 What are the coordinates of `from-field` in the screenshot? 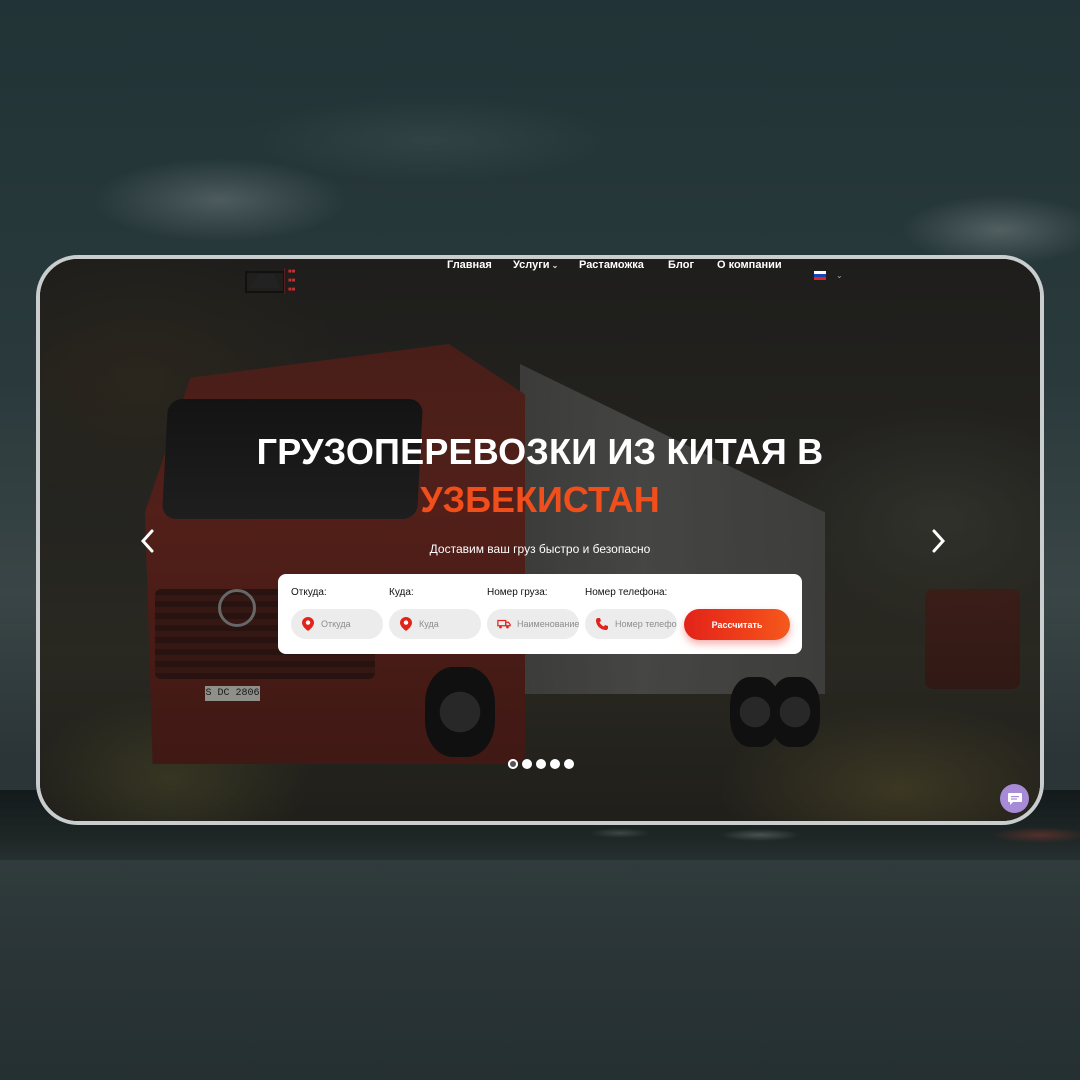 It's located at (337, 624).